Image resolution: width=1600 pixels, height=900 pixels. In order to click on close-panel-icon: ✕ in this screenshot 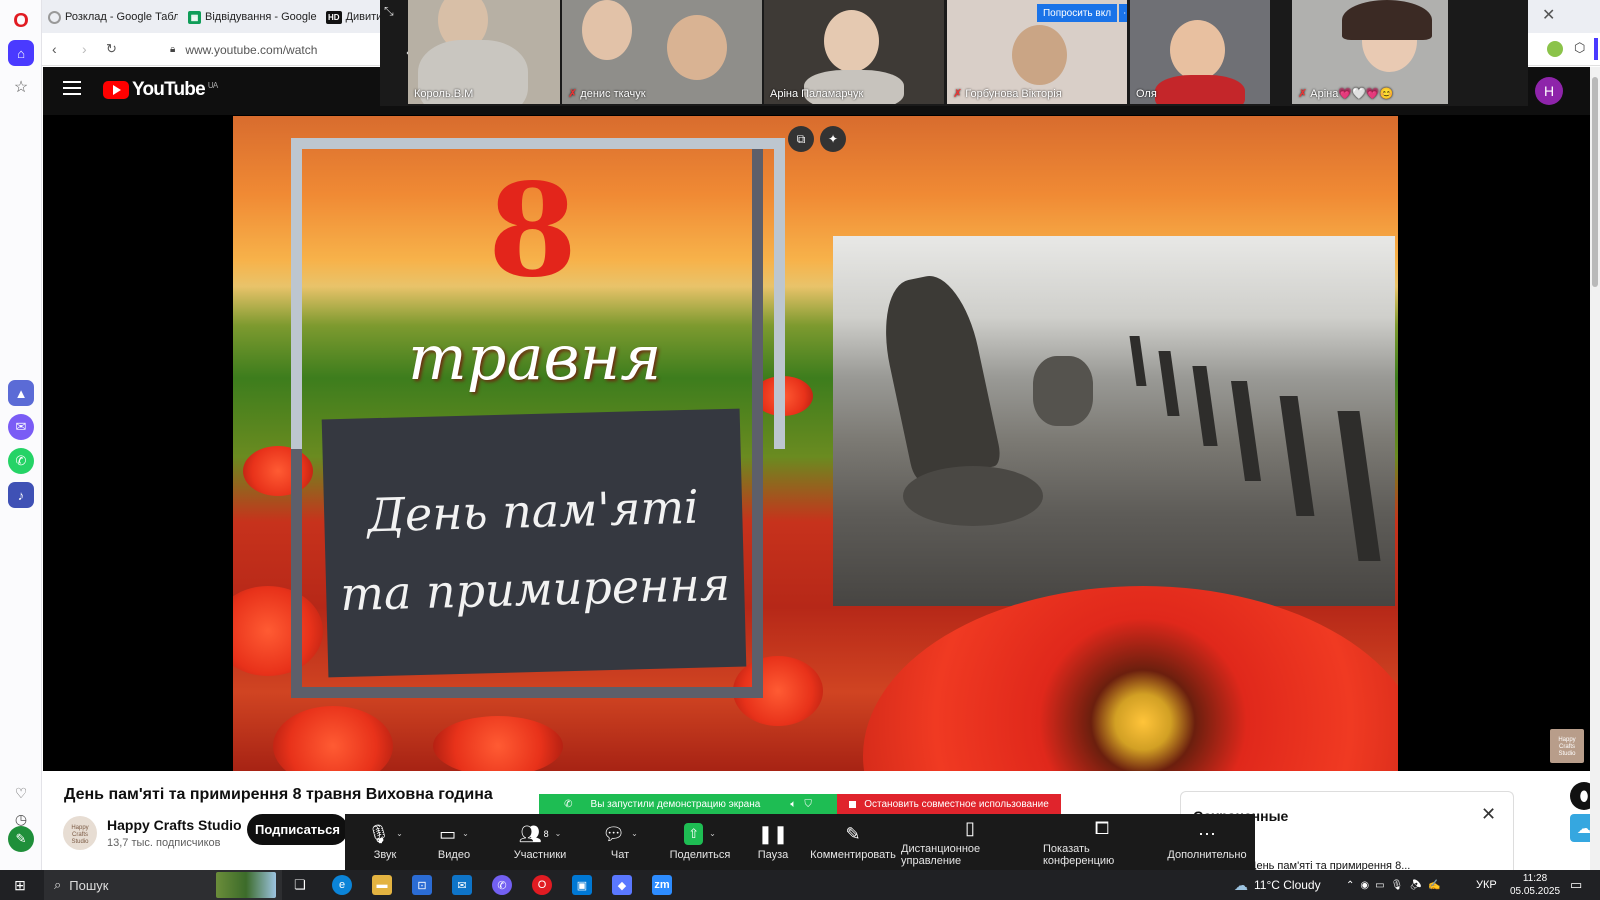, I will do `click(1488, 814)`.